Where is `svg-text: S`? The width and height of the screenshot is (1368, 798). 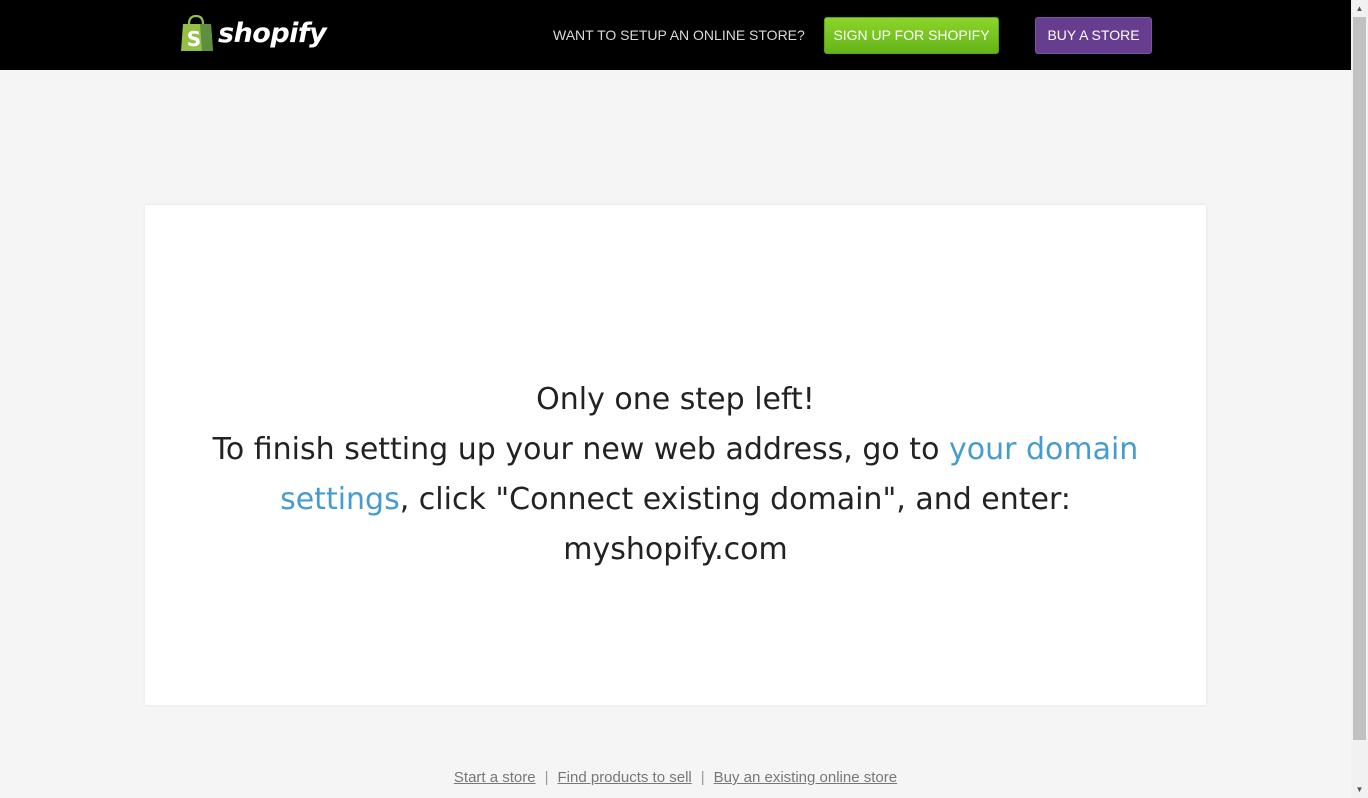
svg-text: S is located at coordinates (194, 39).